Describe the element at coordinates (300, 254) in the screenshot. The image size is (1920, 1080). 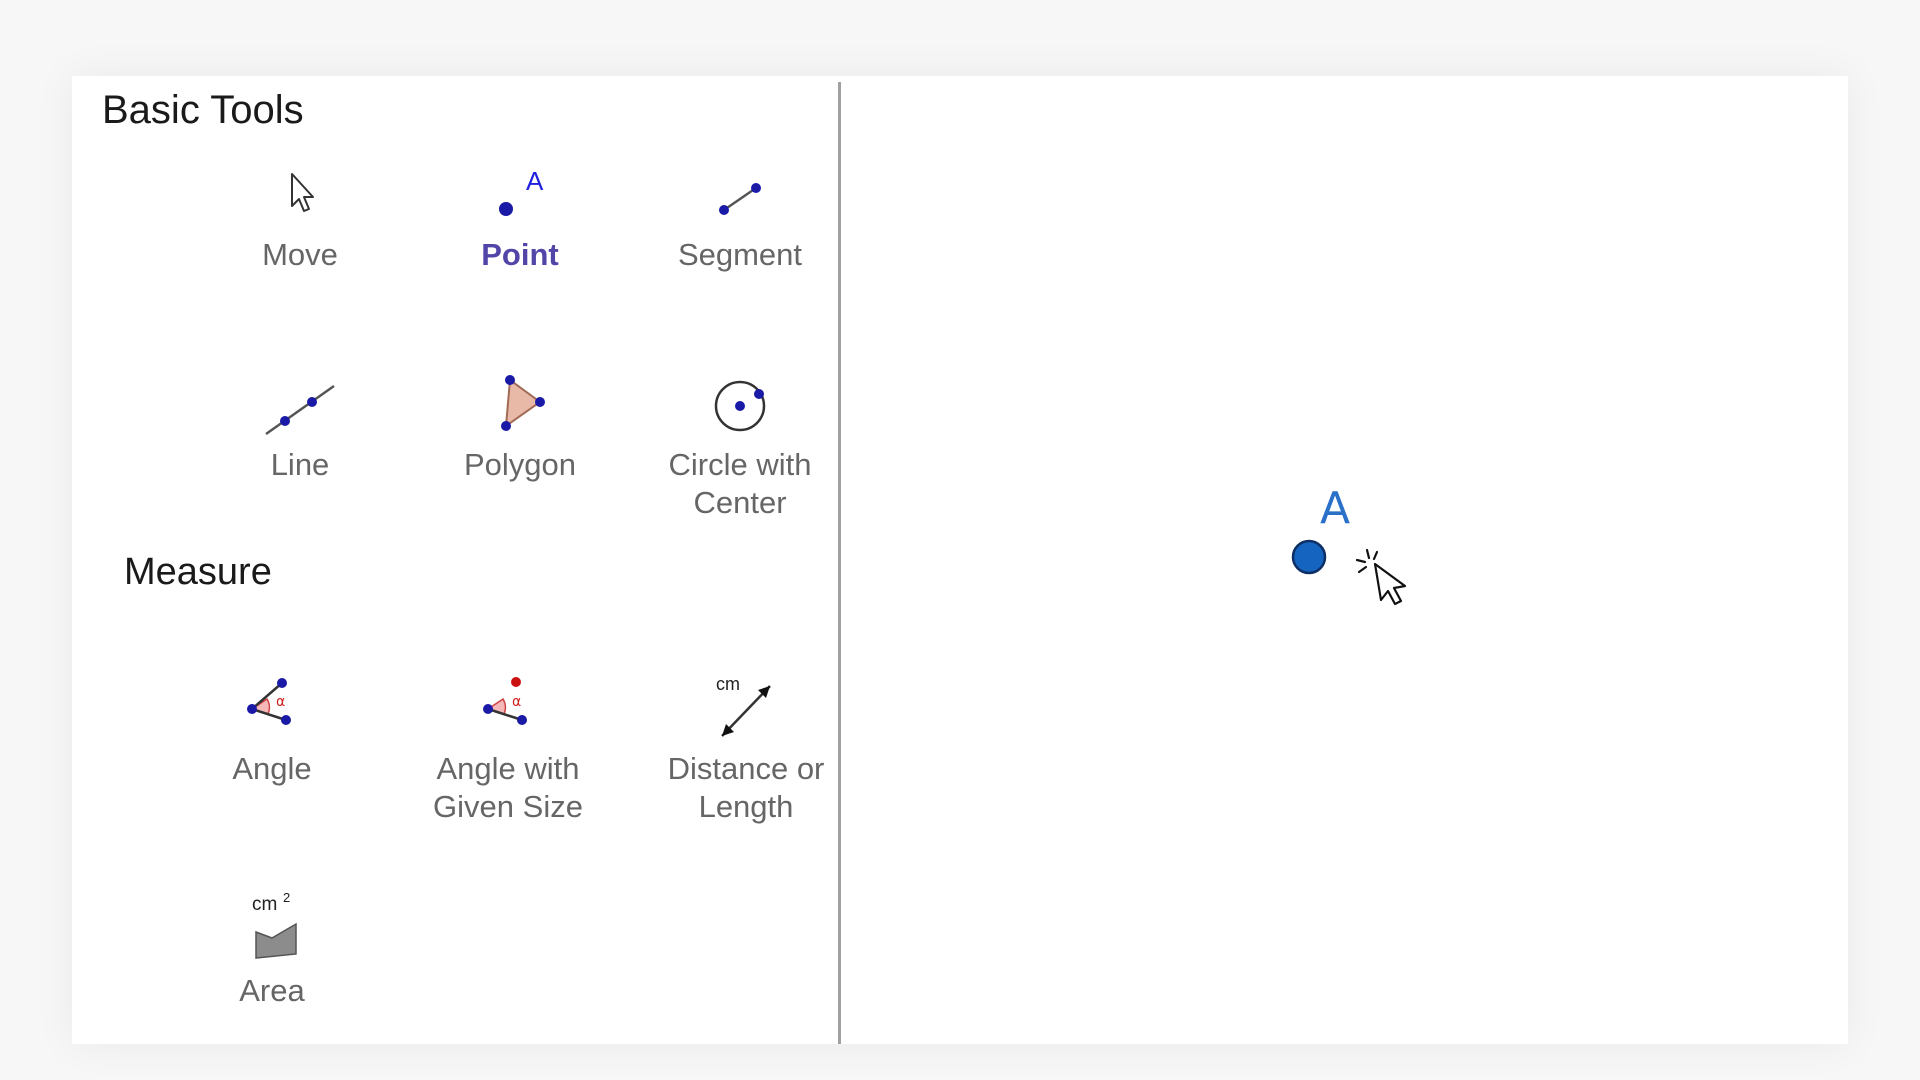
I see `tool-move-label: Move` at that location.